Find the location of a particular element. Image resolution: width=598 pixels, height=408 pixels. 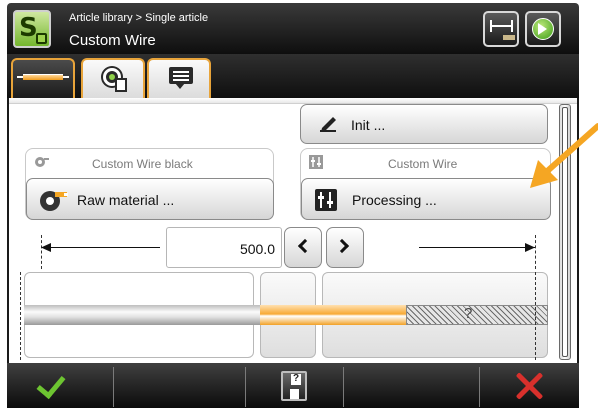

save-button: ? is located at coordinates (294, 385).